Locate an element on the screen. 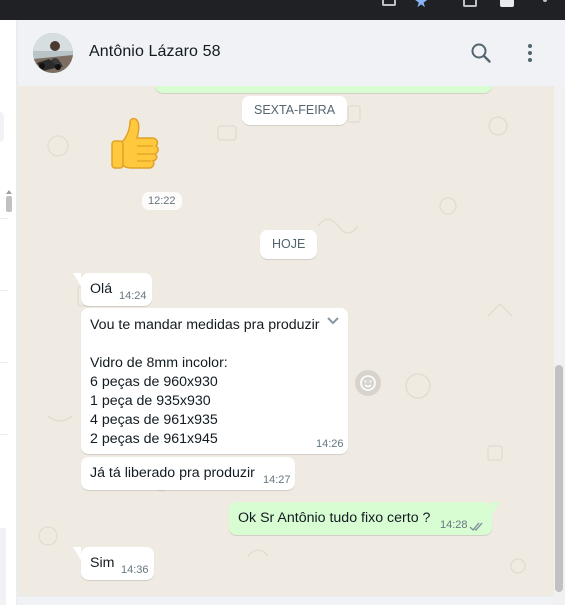 The height and width of the screenshot is (605, 565). chat-list-scrollbar is located at coordinates (9, 204).